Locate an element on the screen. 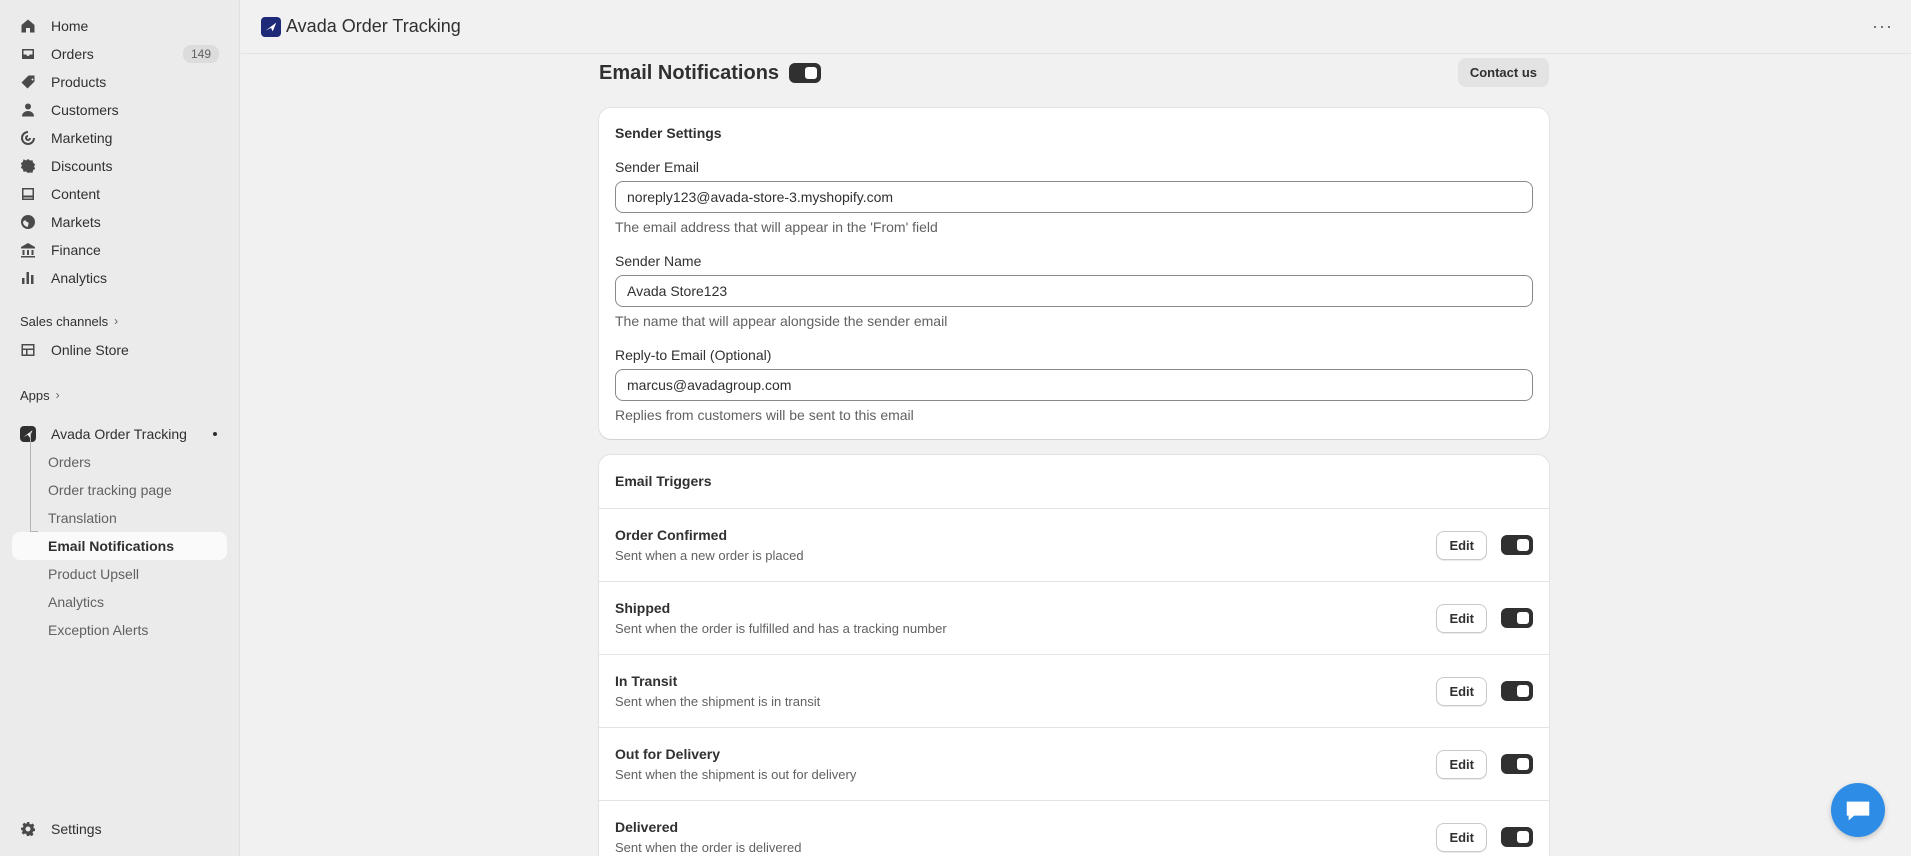 The image size is (1911, 856). sidebar-item-online-store: Online Store is located at coordinates (119, 350).